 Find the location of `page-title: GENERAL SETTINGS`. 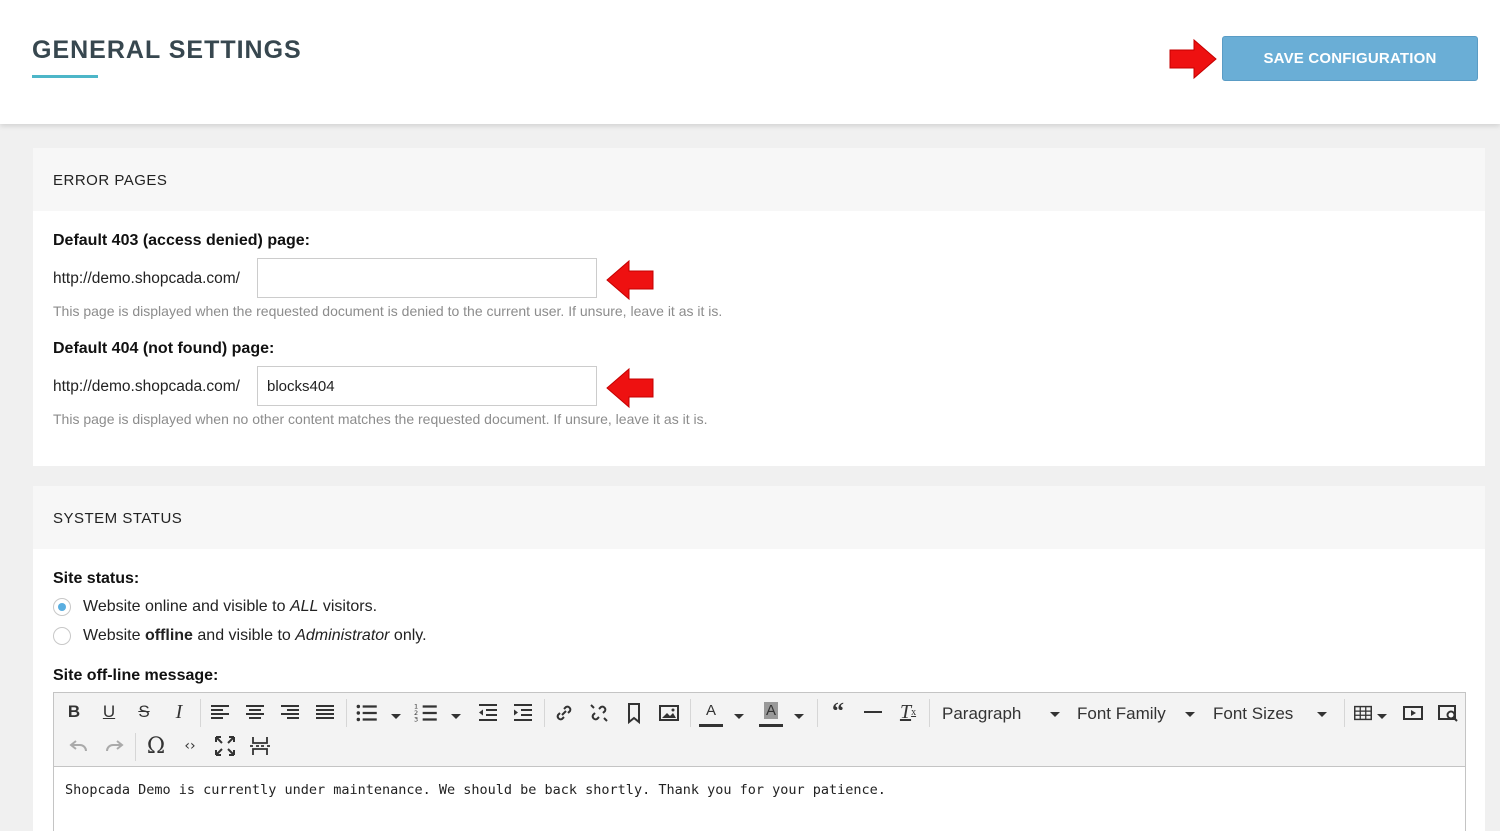

page-title: GENERAL SETTINGS is located at coordinates (167, 50).